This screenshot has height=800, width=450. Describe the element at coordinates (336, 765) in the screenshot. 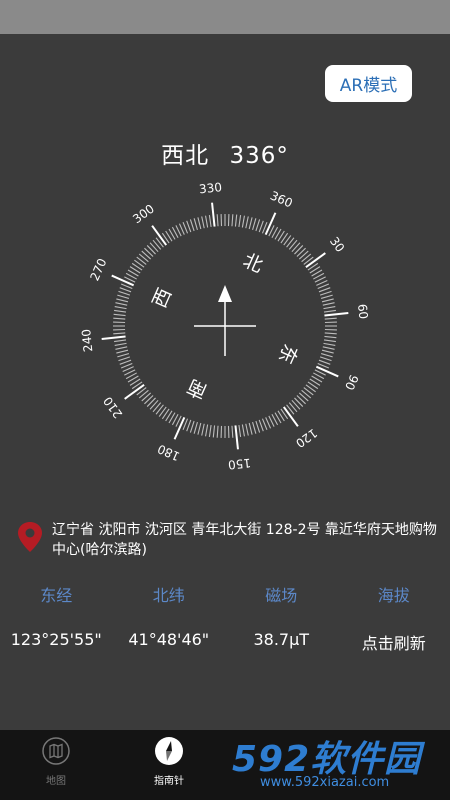

I see `watermark: 592软件园 www.592xiazai.com` at that location.